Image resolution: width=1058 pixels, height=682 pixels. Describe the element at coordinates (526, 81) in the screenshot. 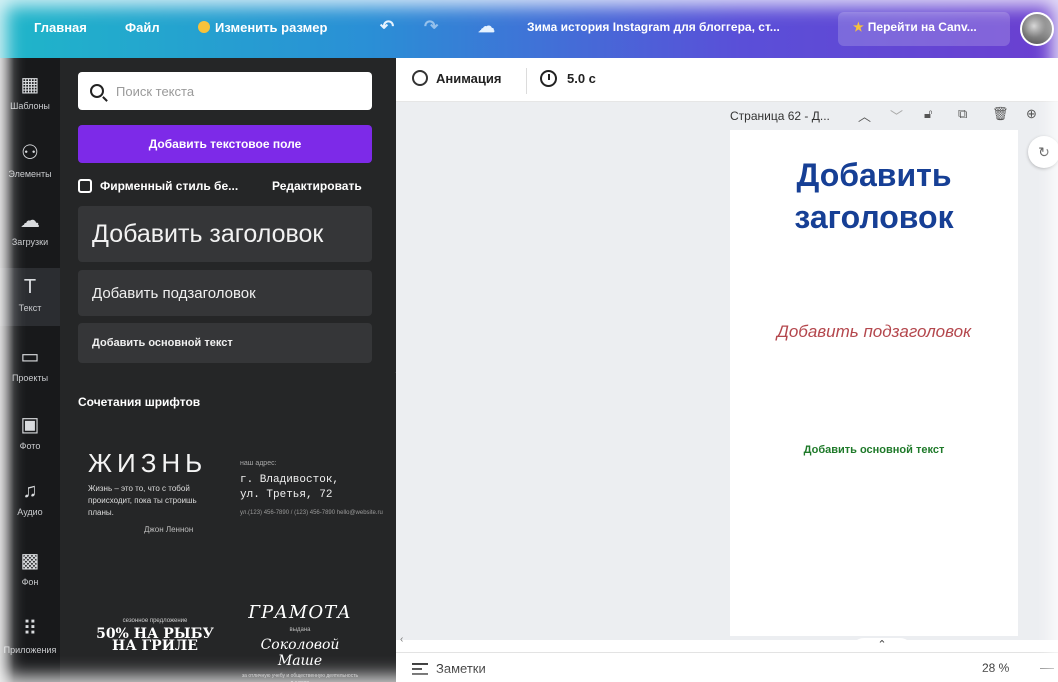

I see `toolbar-divider` at that location.